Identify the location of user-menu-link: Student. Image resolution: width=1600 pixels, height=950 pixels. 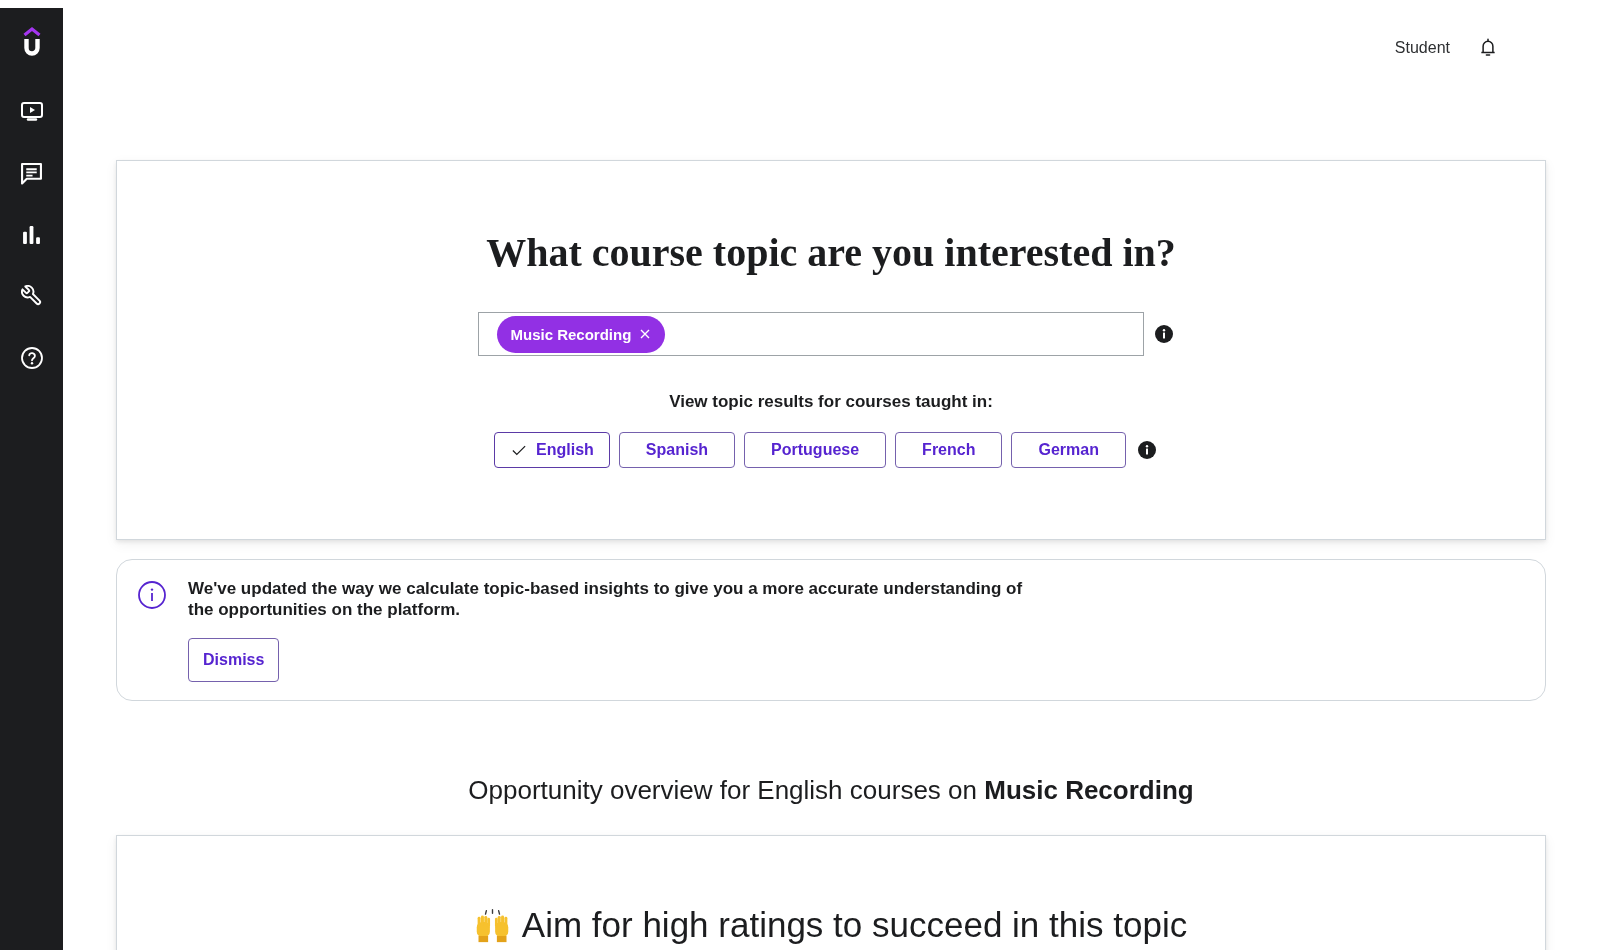
(1422, 48).